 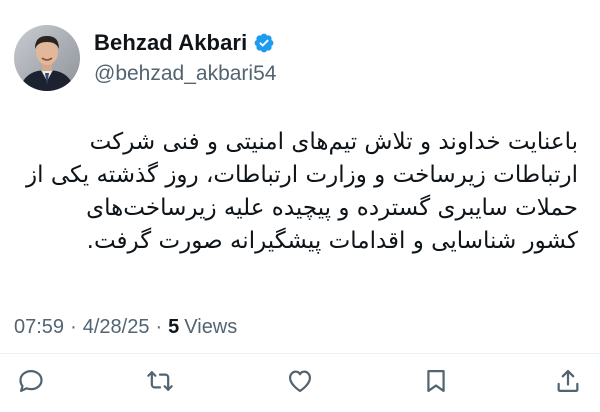 What do you see at coordinates (47, 58) in the screenshot?
I see `avatar` at bounding box center [47, 58].